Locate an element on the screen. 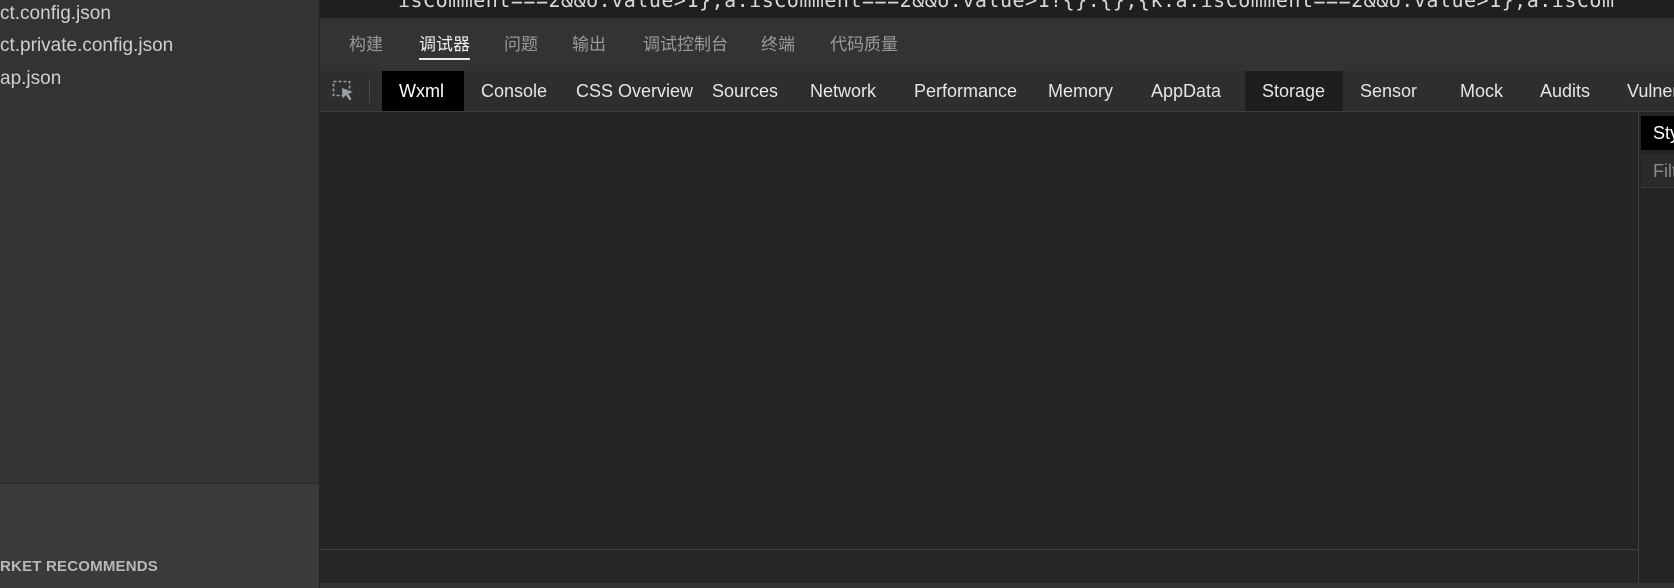 The height and width of the screenshot is (588, 1674). tab-mock: Mock is located at coordinates (1483, 91).